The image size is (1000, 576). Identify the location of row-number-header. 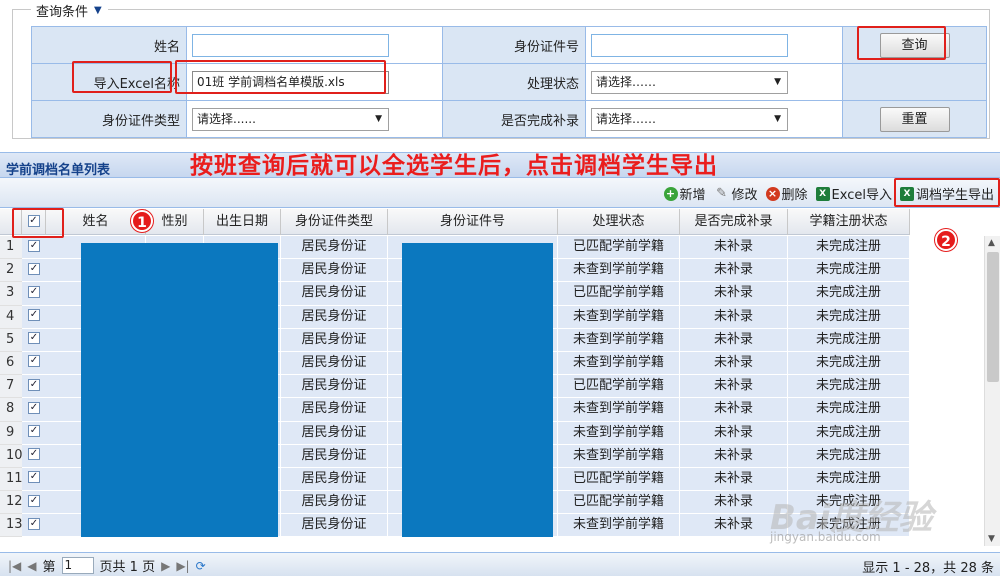
(11, 222).